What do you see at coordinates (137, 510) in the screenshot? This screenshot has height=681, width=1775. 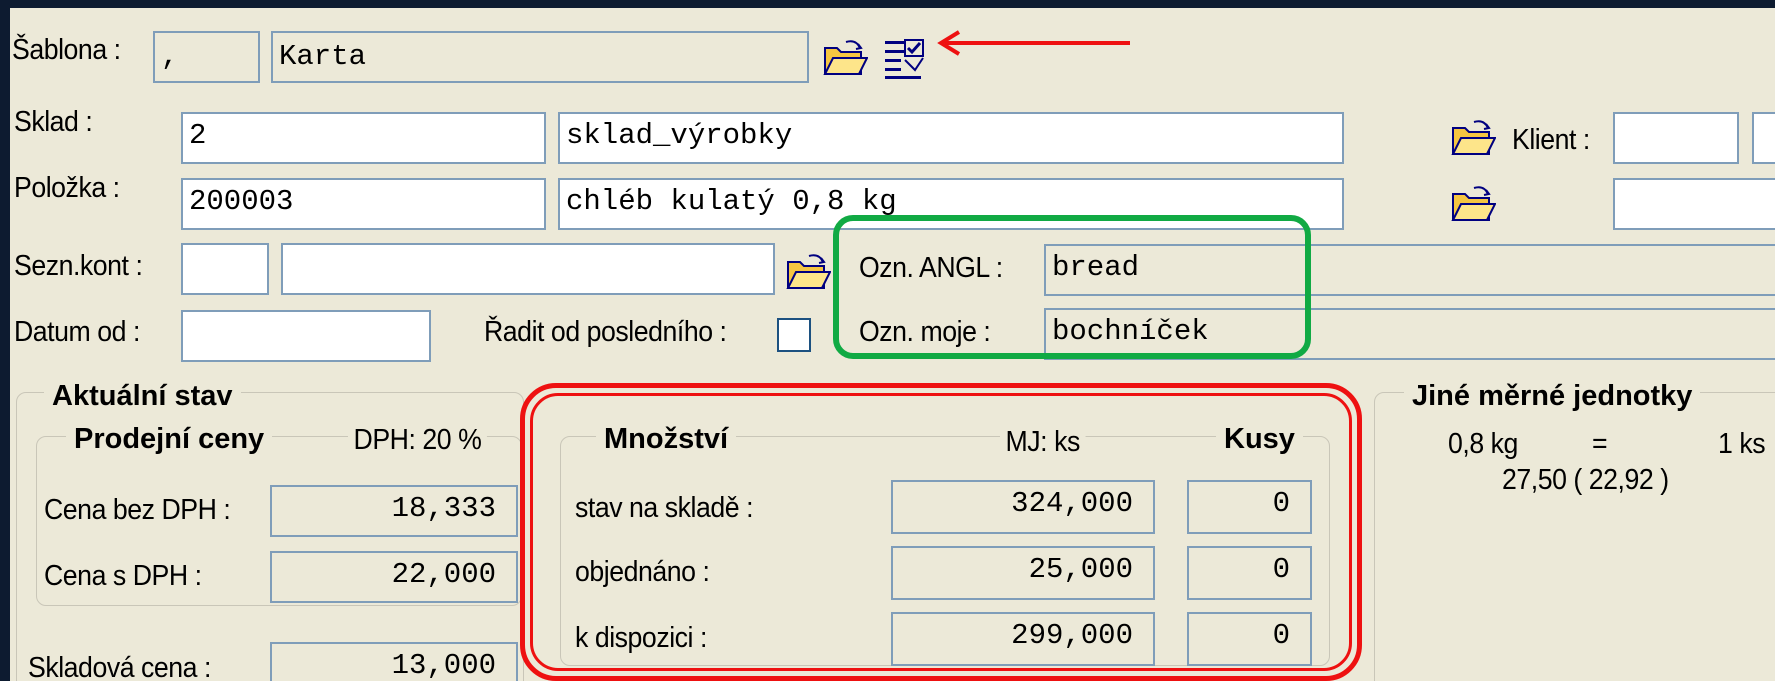 I see `price-no-vat-label: Cena bez DPH :` at bounding box center [137, 510].